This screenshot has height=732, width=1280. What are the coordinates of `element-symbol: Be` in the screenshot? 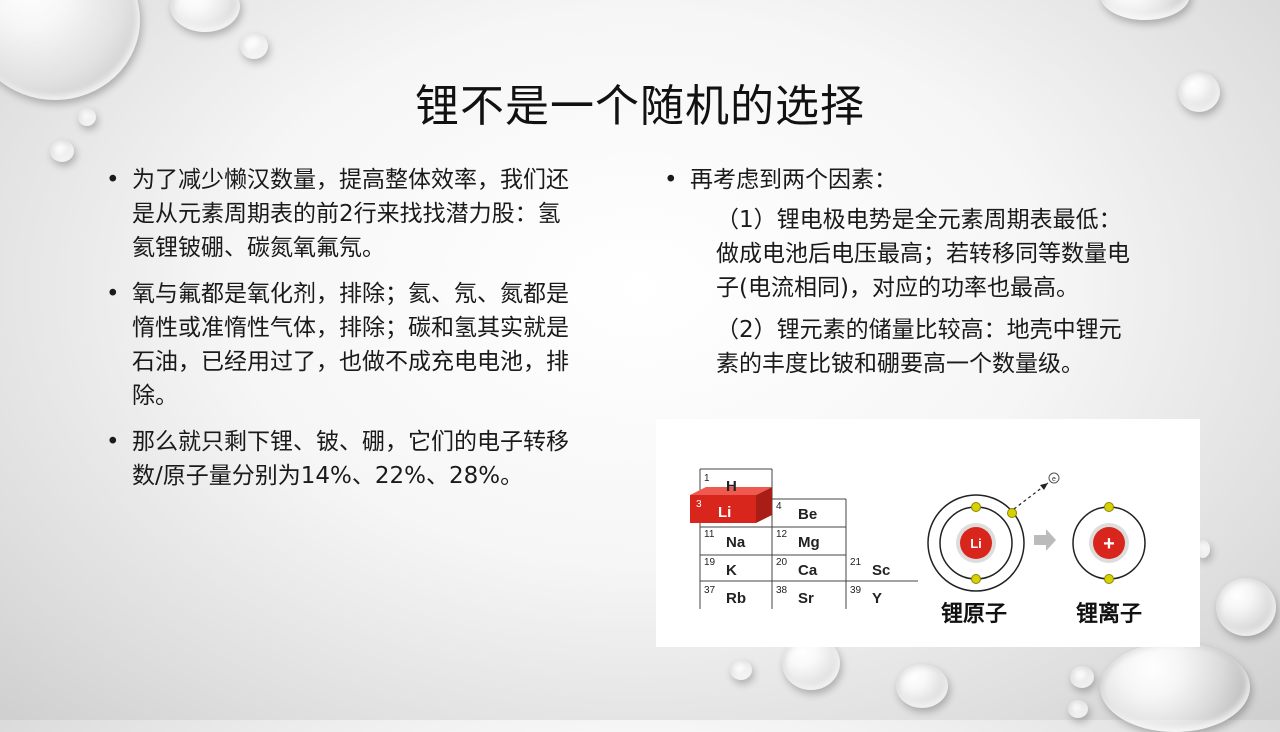 It's located at (807, 514).